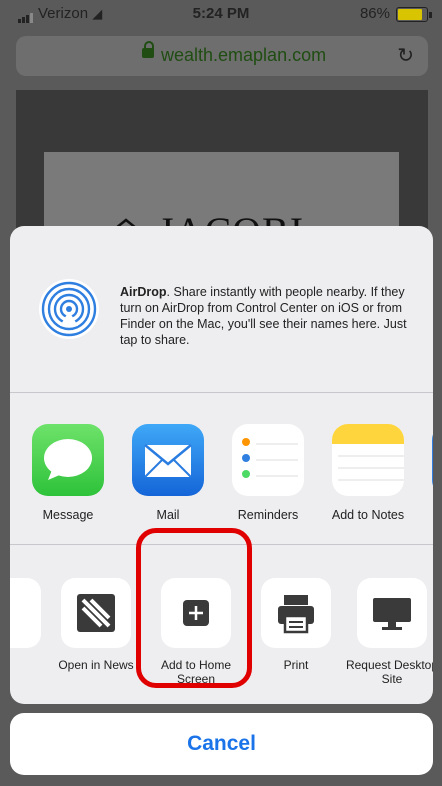  Describe the element at coordinates (268, 460) in the screenshot. I see `reminders-icon` at that location.